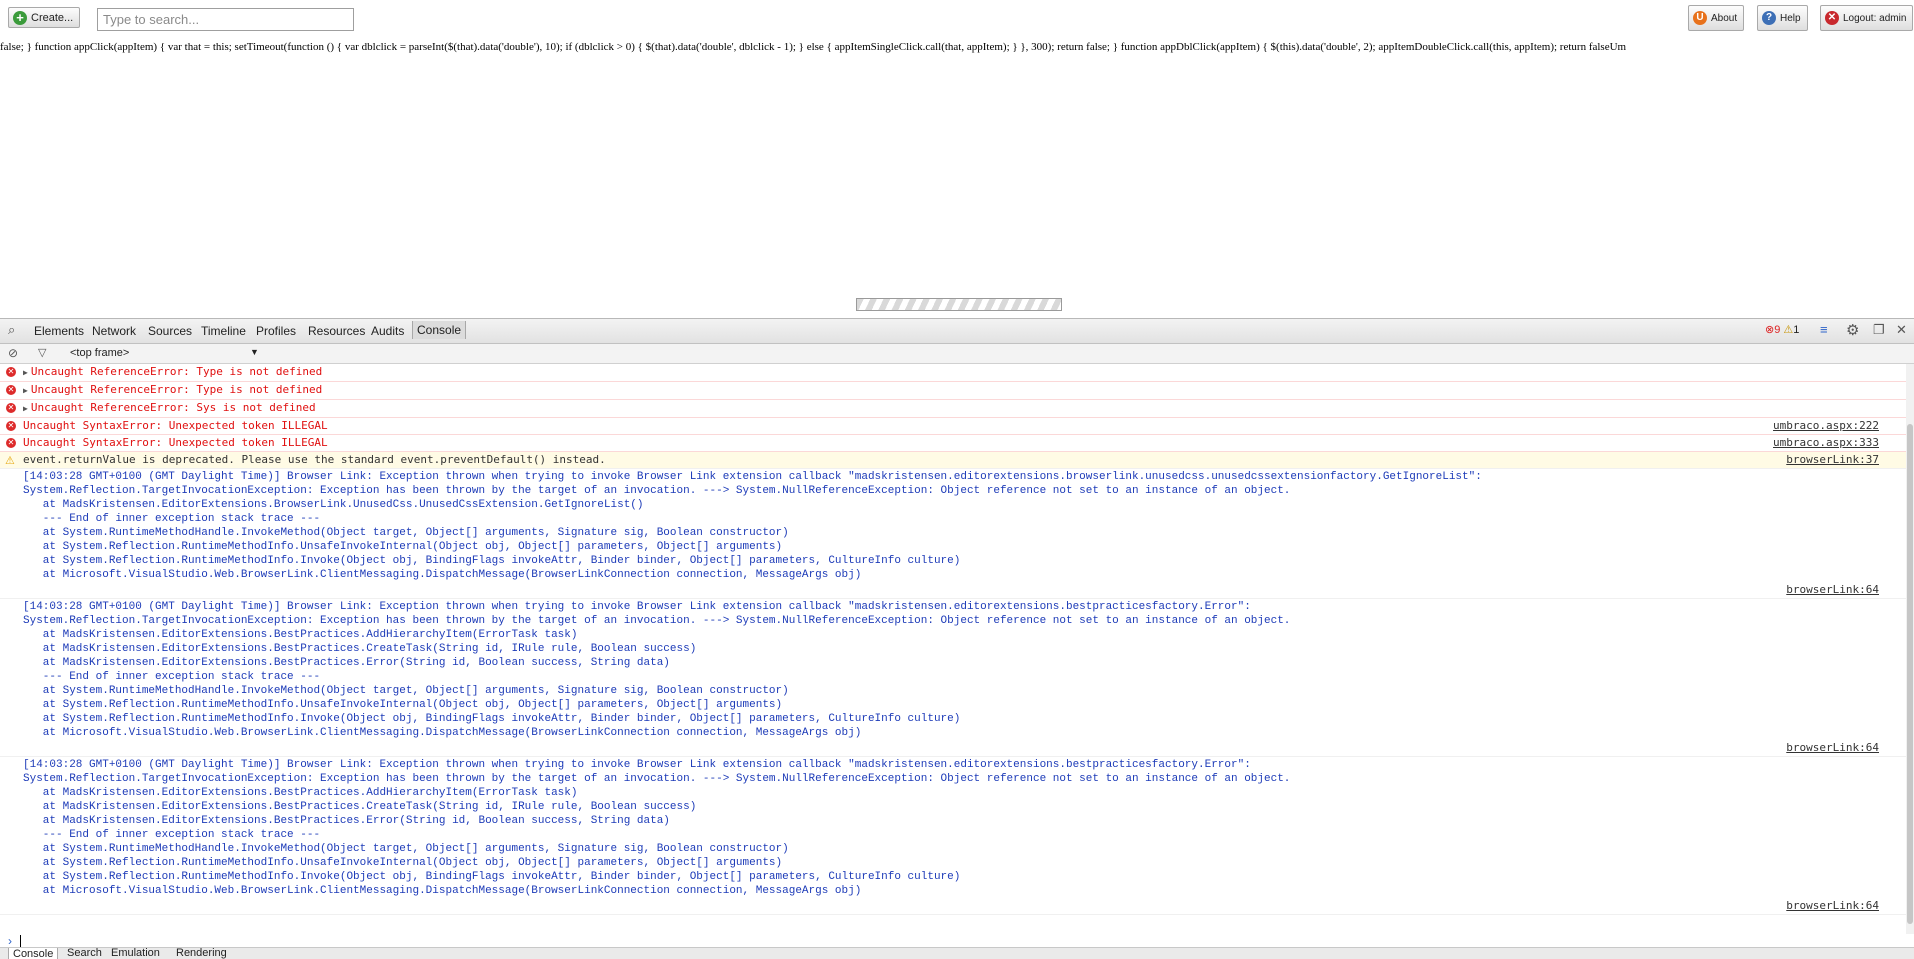  What do you see at coordinates (1879, 330) in the screenshot?
I see `dock-icon: ❐` at bounding box center [1879, 330].